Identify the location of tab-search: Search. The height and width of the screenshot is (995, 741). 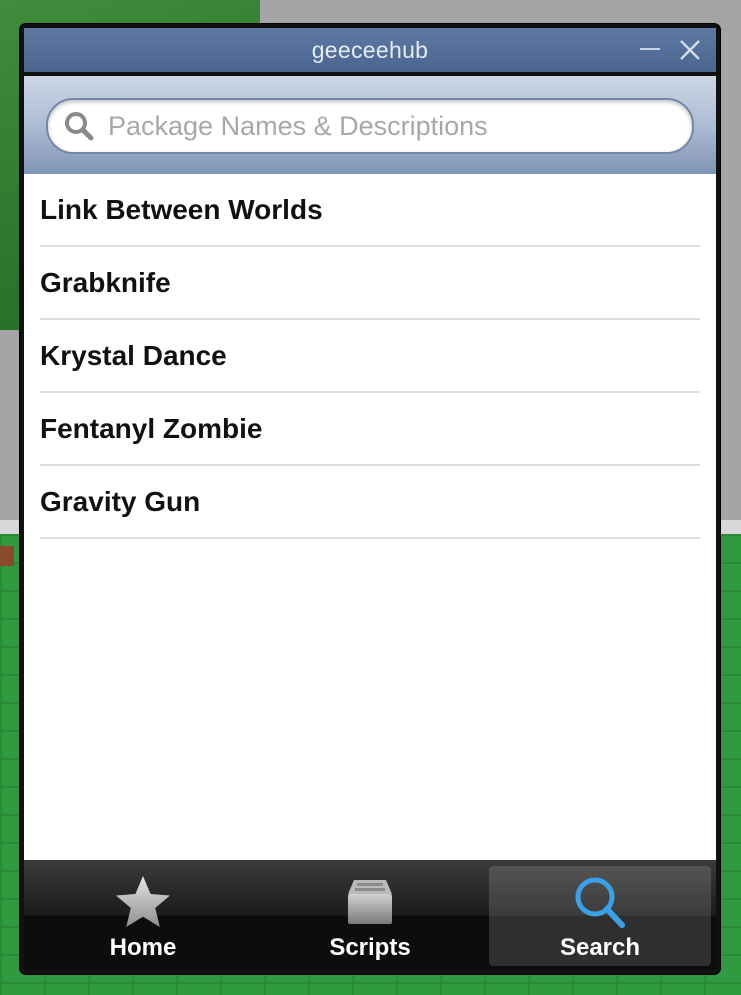
(600, 916).